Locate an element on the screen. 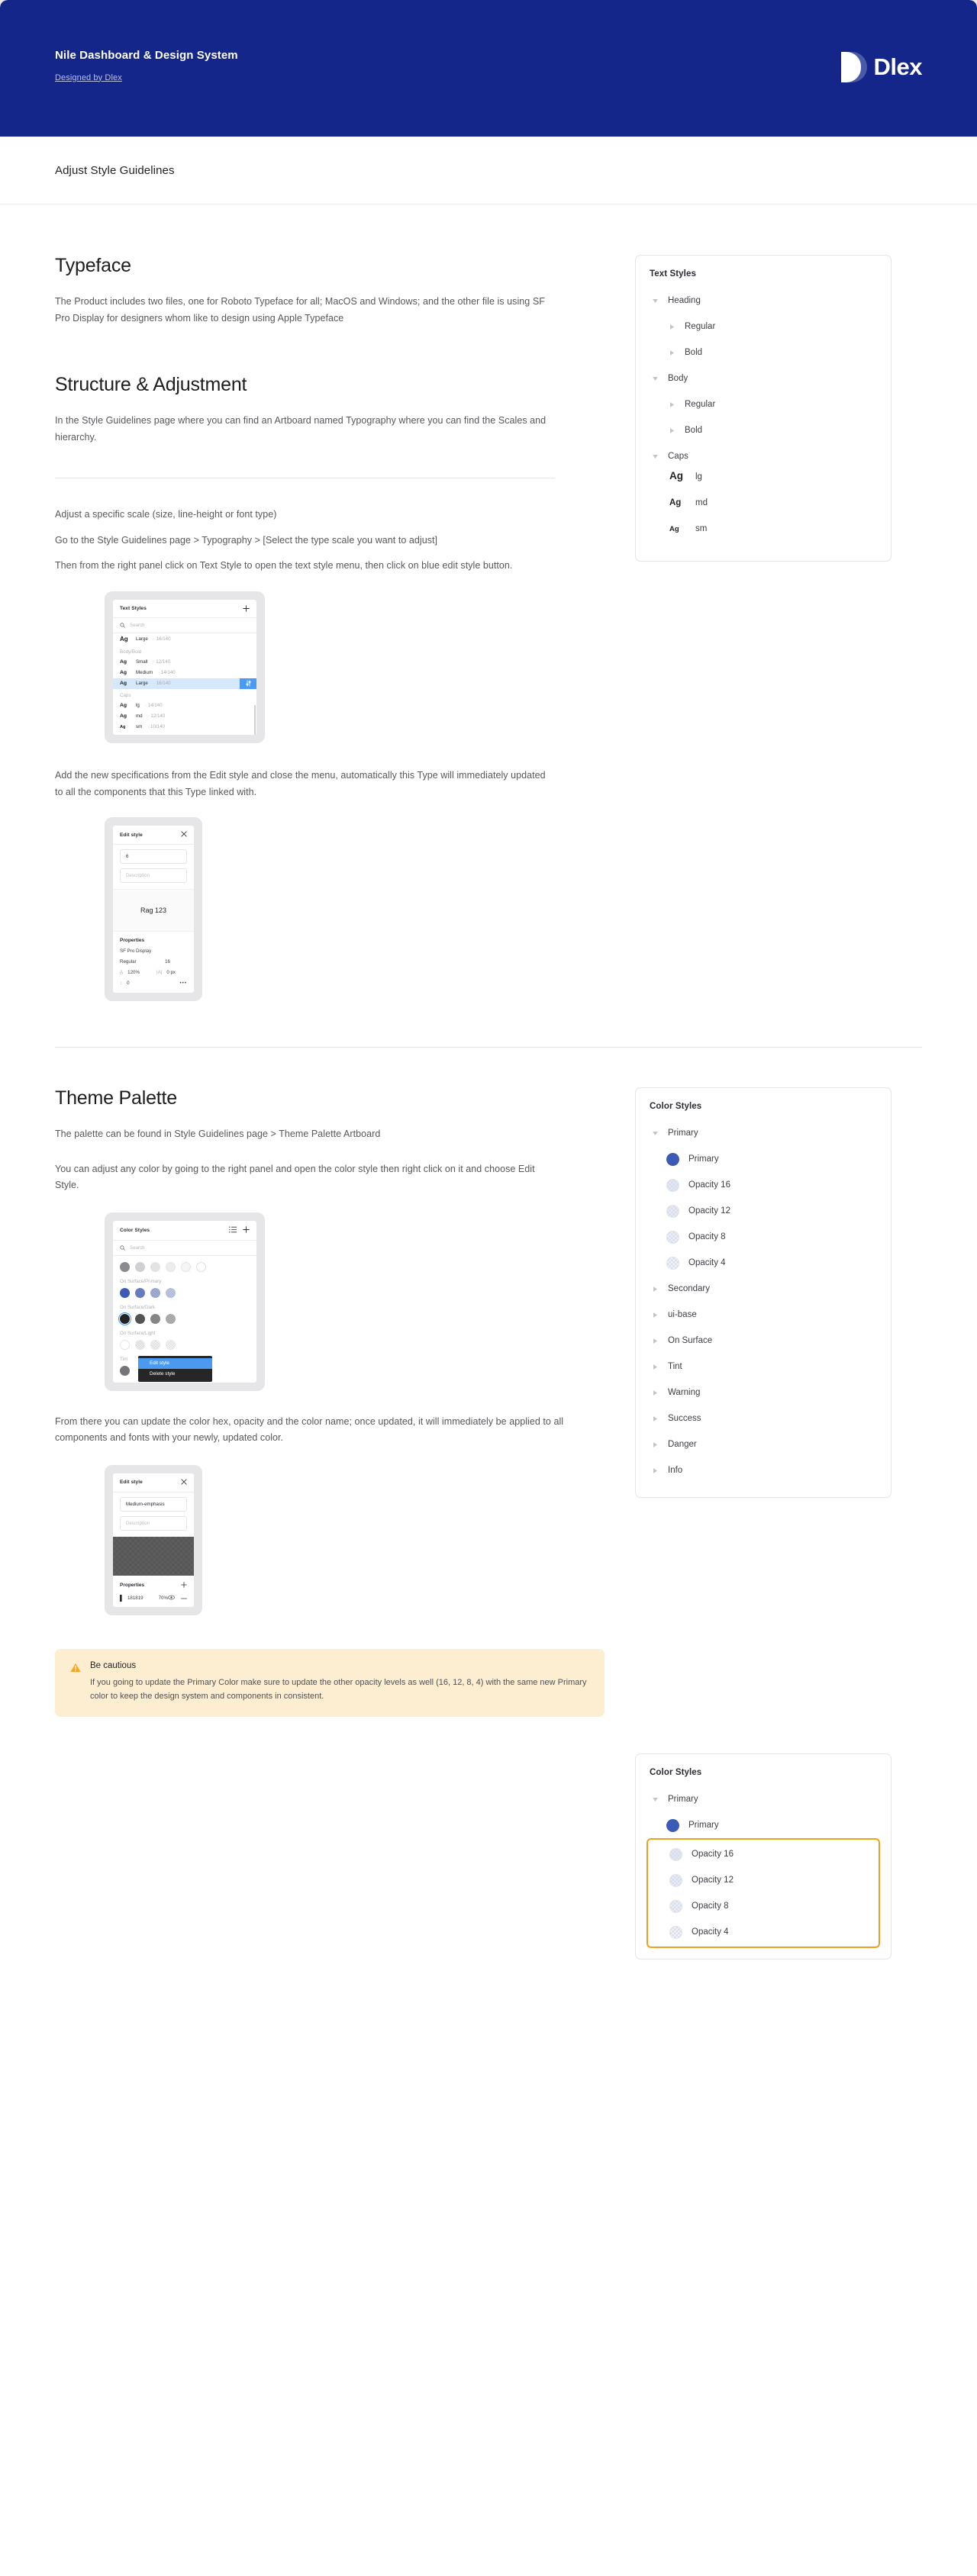 The image size is (977, 2576). list-item-selected: Ag Large · 16/140 is located at coordinates (184, 683).